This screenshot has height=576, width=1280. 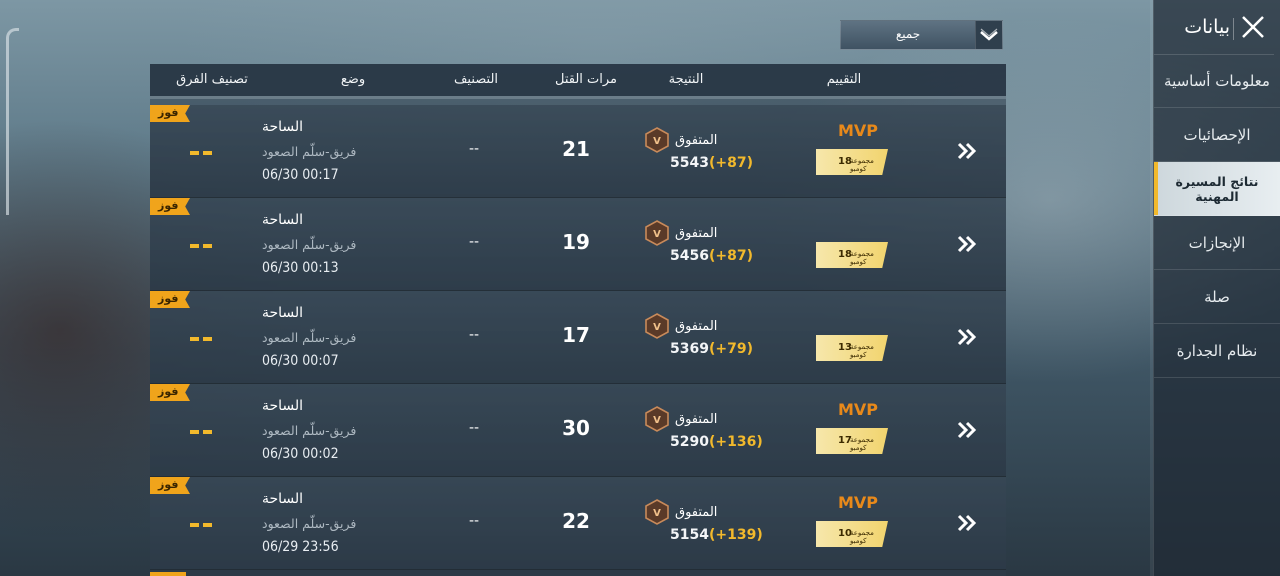 I want to click on sidebar-item-achievements: الإنجازات, so click(x=1217, y=243).